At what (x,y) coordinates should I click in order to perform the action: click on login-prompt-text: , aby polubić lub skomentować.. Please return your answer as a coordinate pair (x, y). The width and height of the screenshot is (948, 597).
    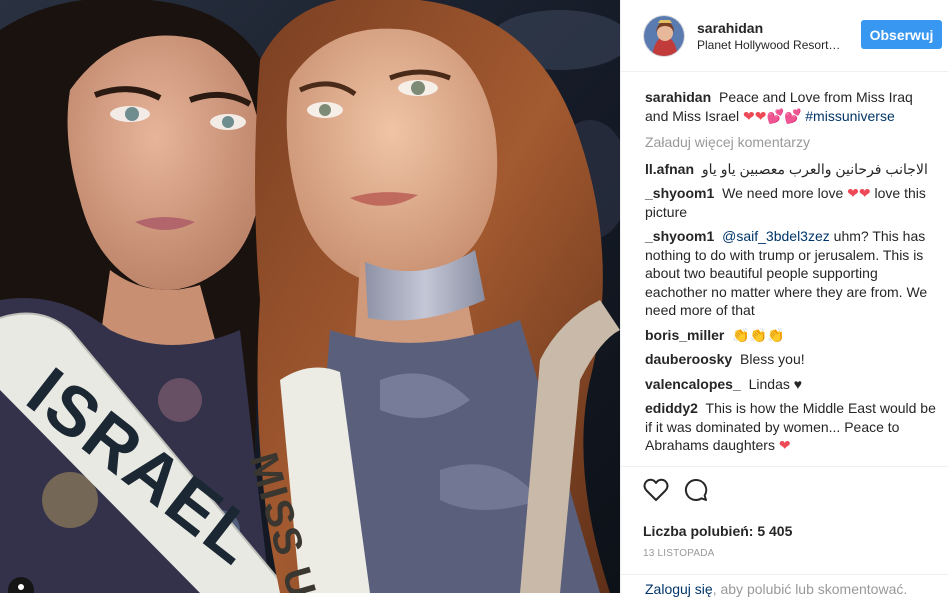
    Looking at the image, I should click on (810, 589).